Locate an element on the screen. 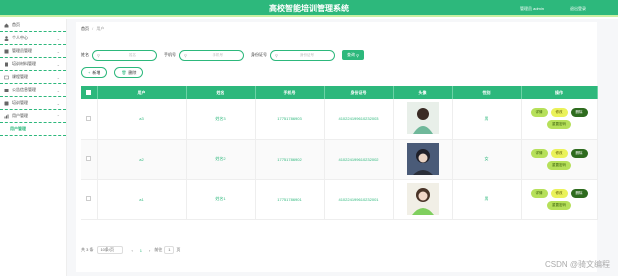 The width and height of the screenshot is (618, 276). sidebar-item-training: 培训管理 ⌄ is located at coordinates (33, 103).